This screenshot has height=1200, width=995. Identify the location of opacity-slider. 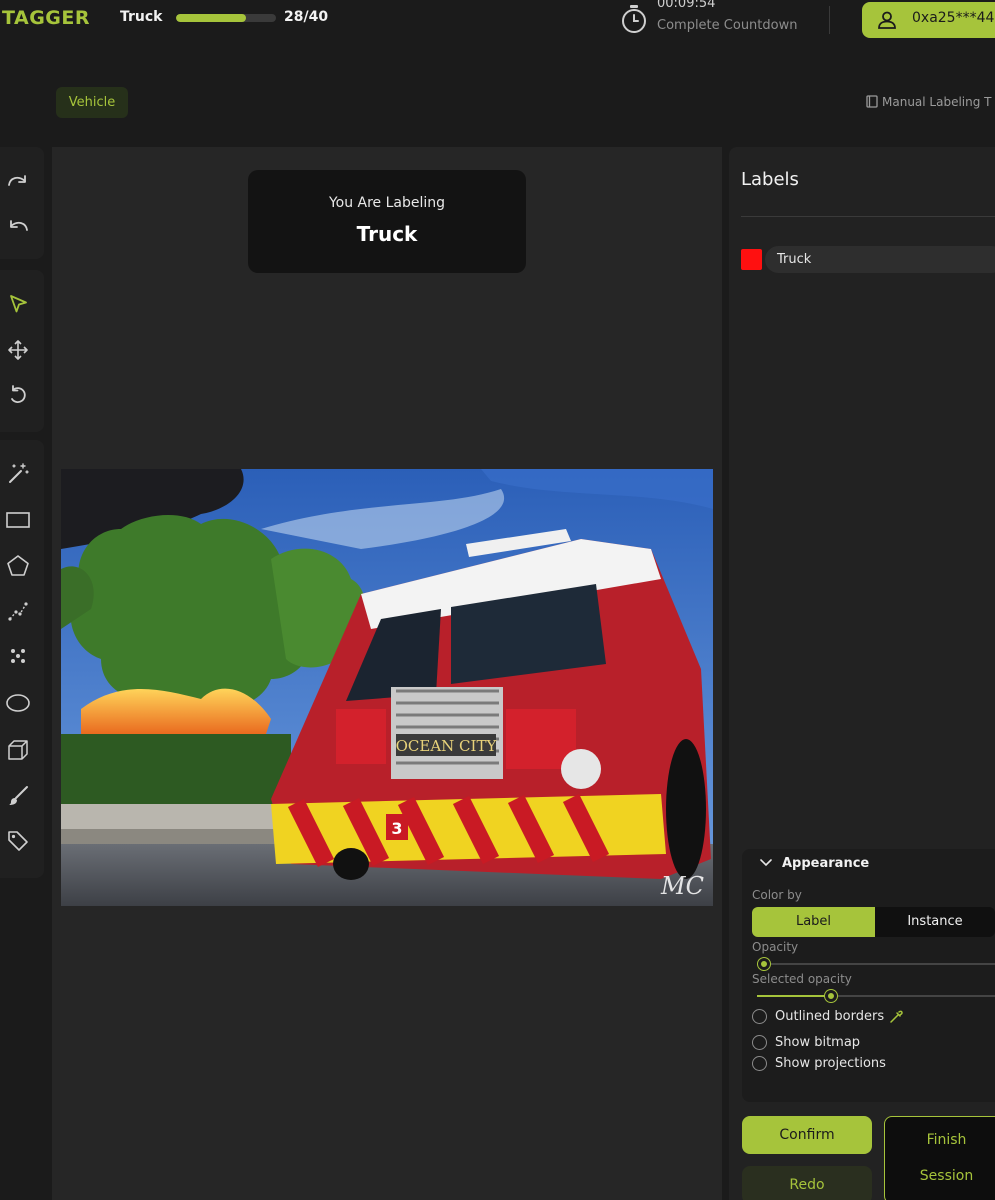
(876, 964).